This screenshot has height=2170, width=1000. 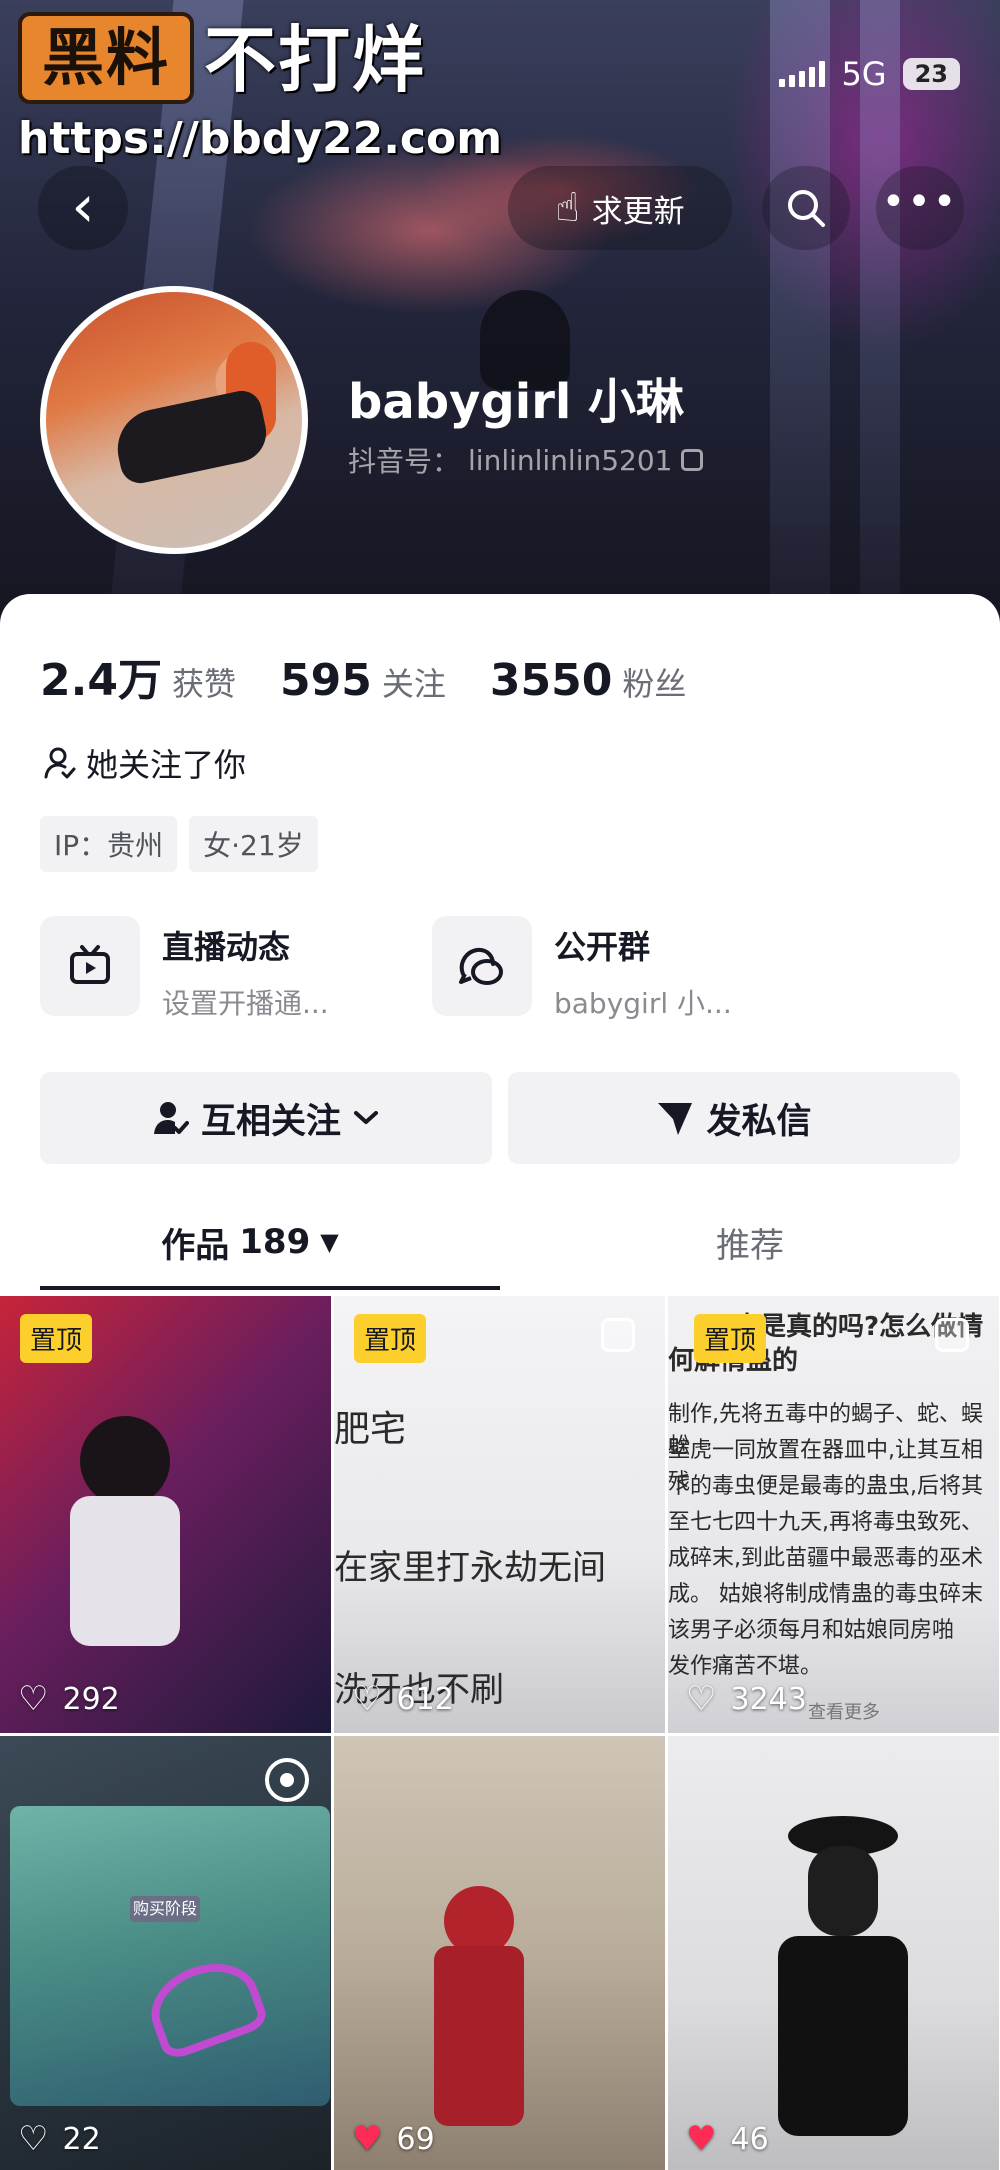 What do you see at coordinates (275, 1242) in the screenshot?
I see `tab-works-count: 189` at bounding box center [275, 1242].